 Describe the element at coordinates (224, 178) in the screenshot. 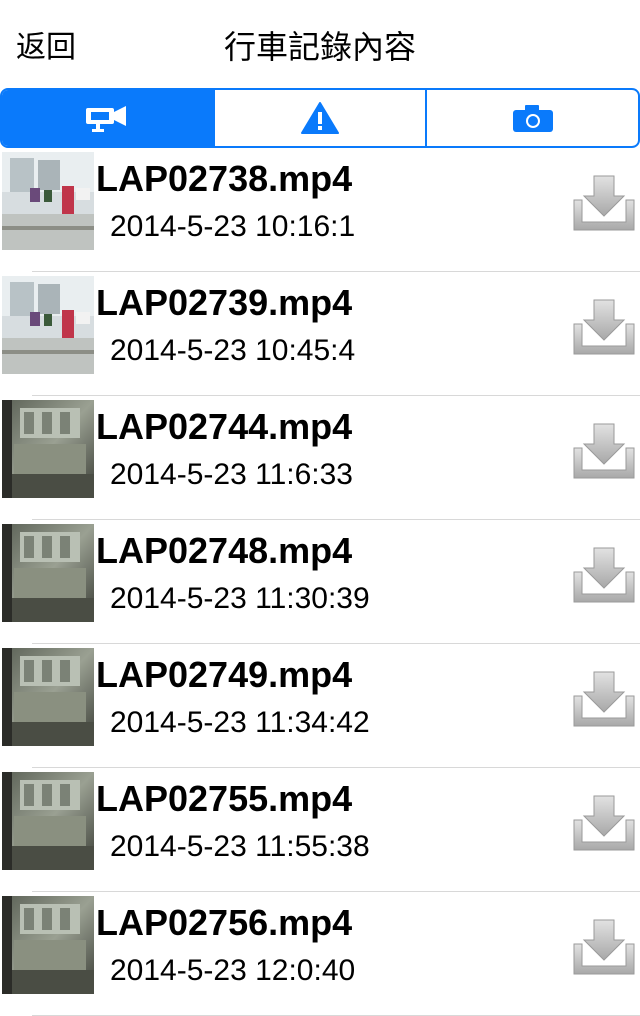

I see `file-name: LAP02738.mp4` at that location.